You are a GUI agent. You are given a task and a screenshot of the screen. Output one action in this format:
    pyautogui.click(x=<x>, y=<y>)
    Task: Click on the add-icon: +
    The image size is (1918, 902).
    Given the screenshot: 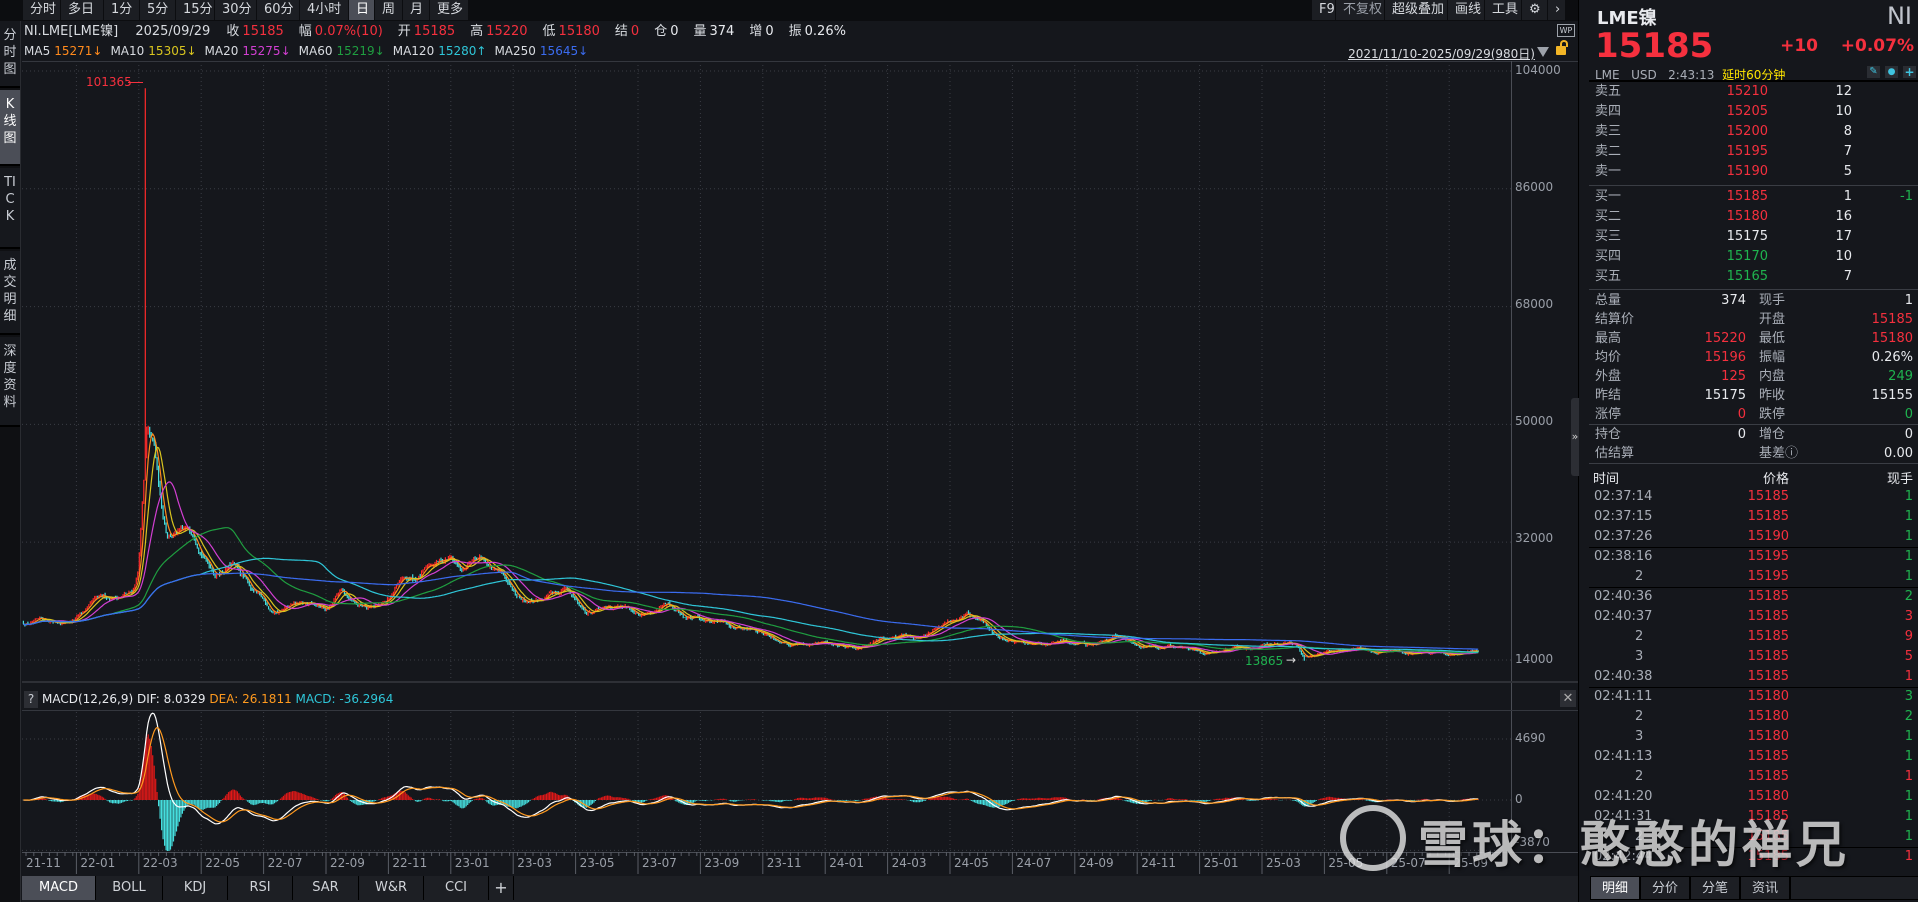 What is the action you would take?
    pyautogui.click(x=1909, y=72)
    